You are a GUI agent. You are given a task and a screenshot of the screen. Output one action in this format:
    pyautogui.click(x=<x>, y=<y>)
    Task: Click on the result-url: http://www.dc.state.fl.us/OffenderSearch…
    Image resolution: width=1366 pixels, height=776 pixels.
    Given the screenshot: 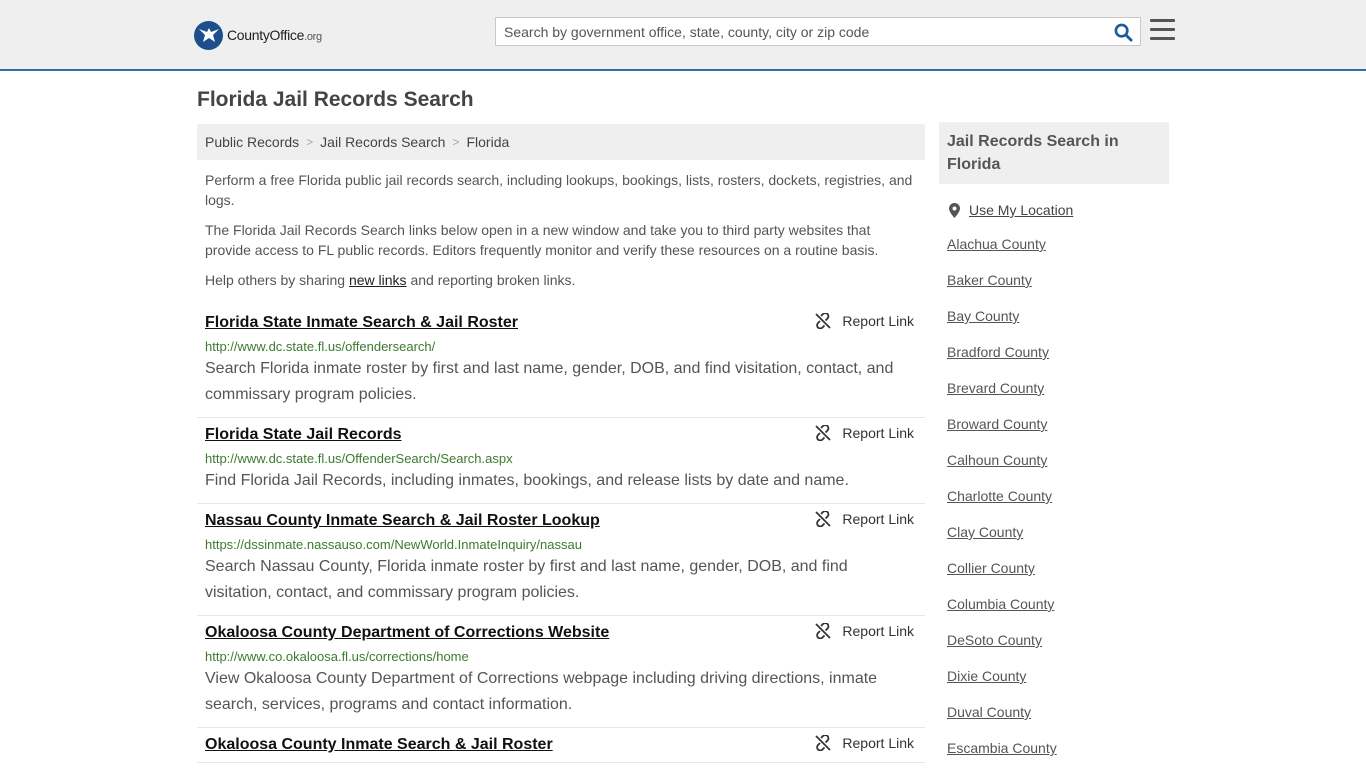 What is the action you would take?
    pyautogui.click(x=561, y=458)
    